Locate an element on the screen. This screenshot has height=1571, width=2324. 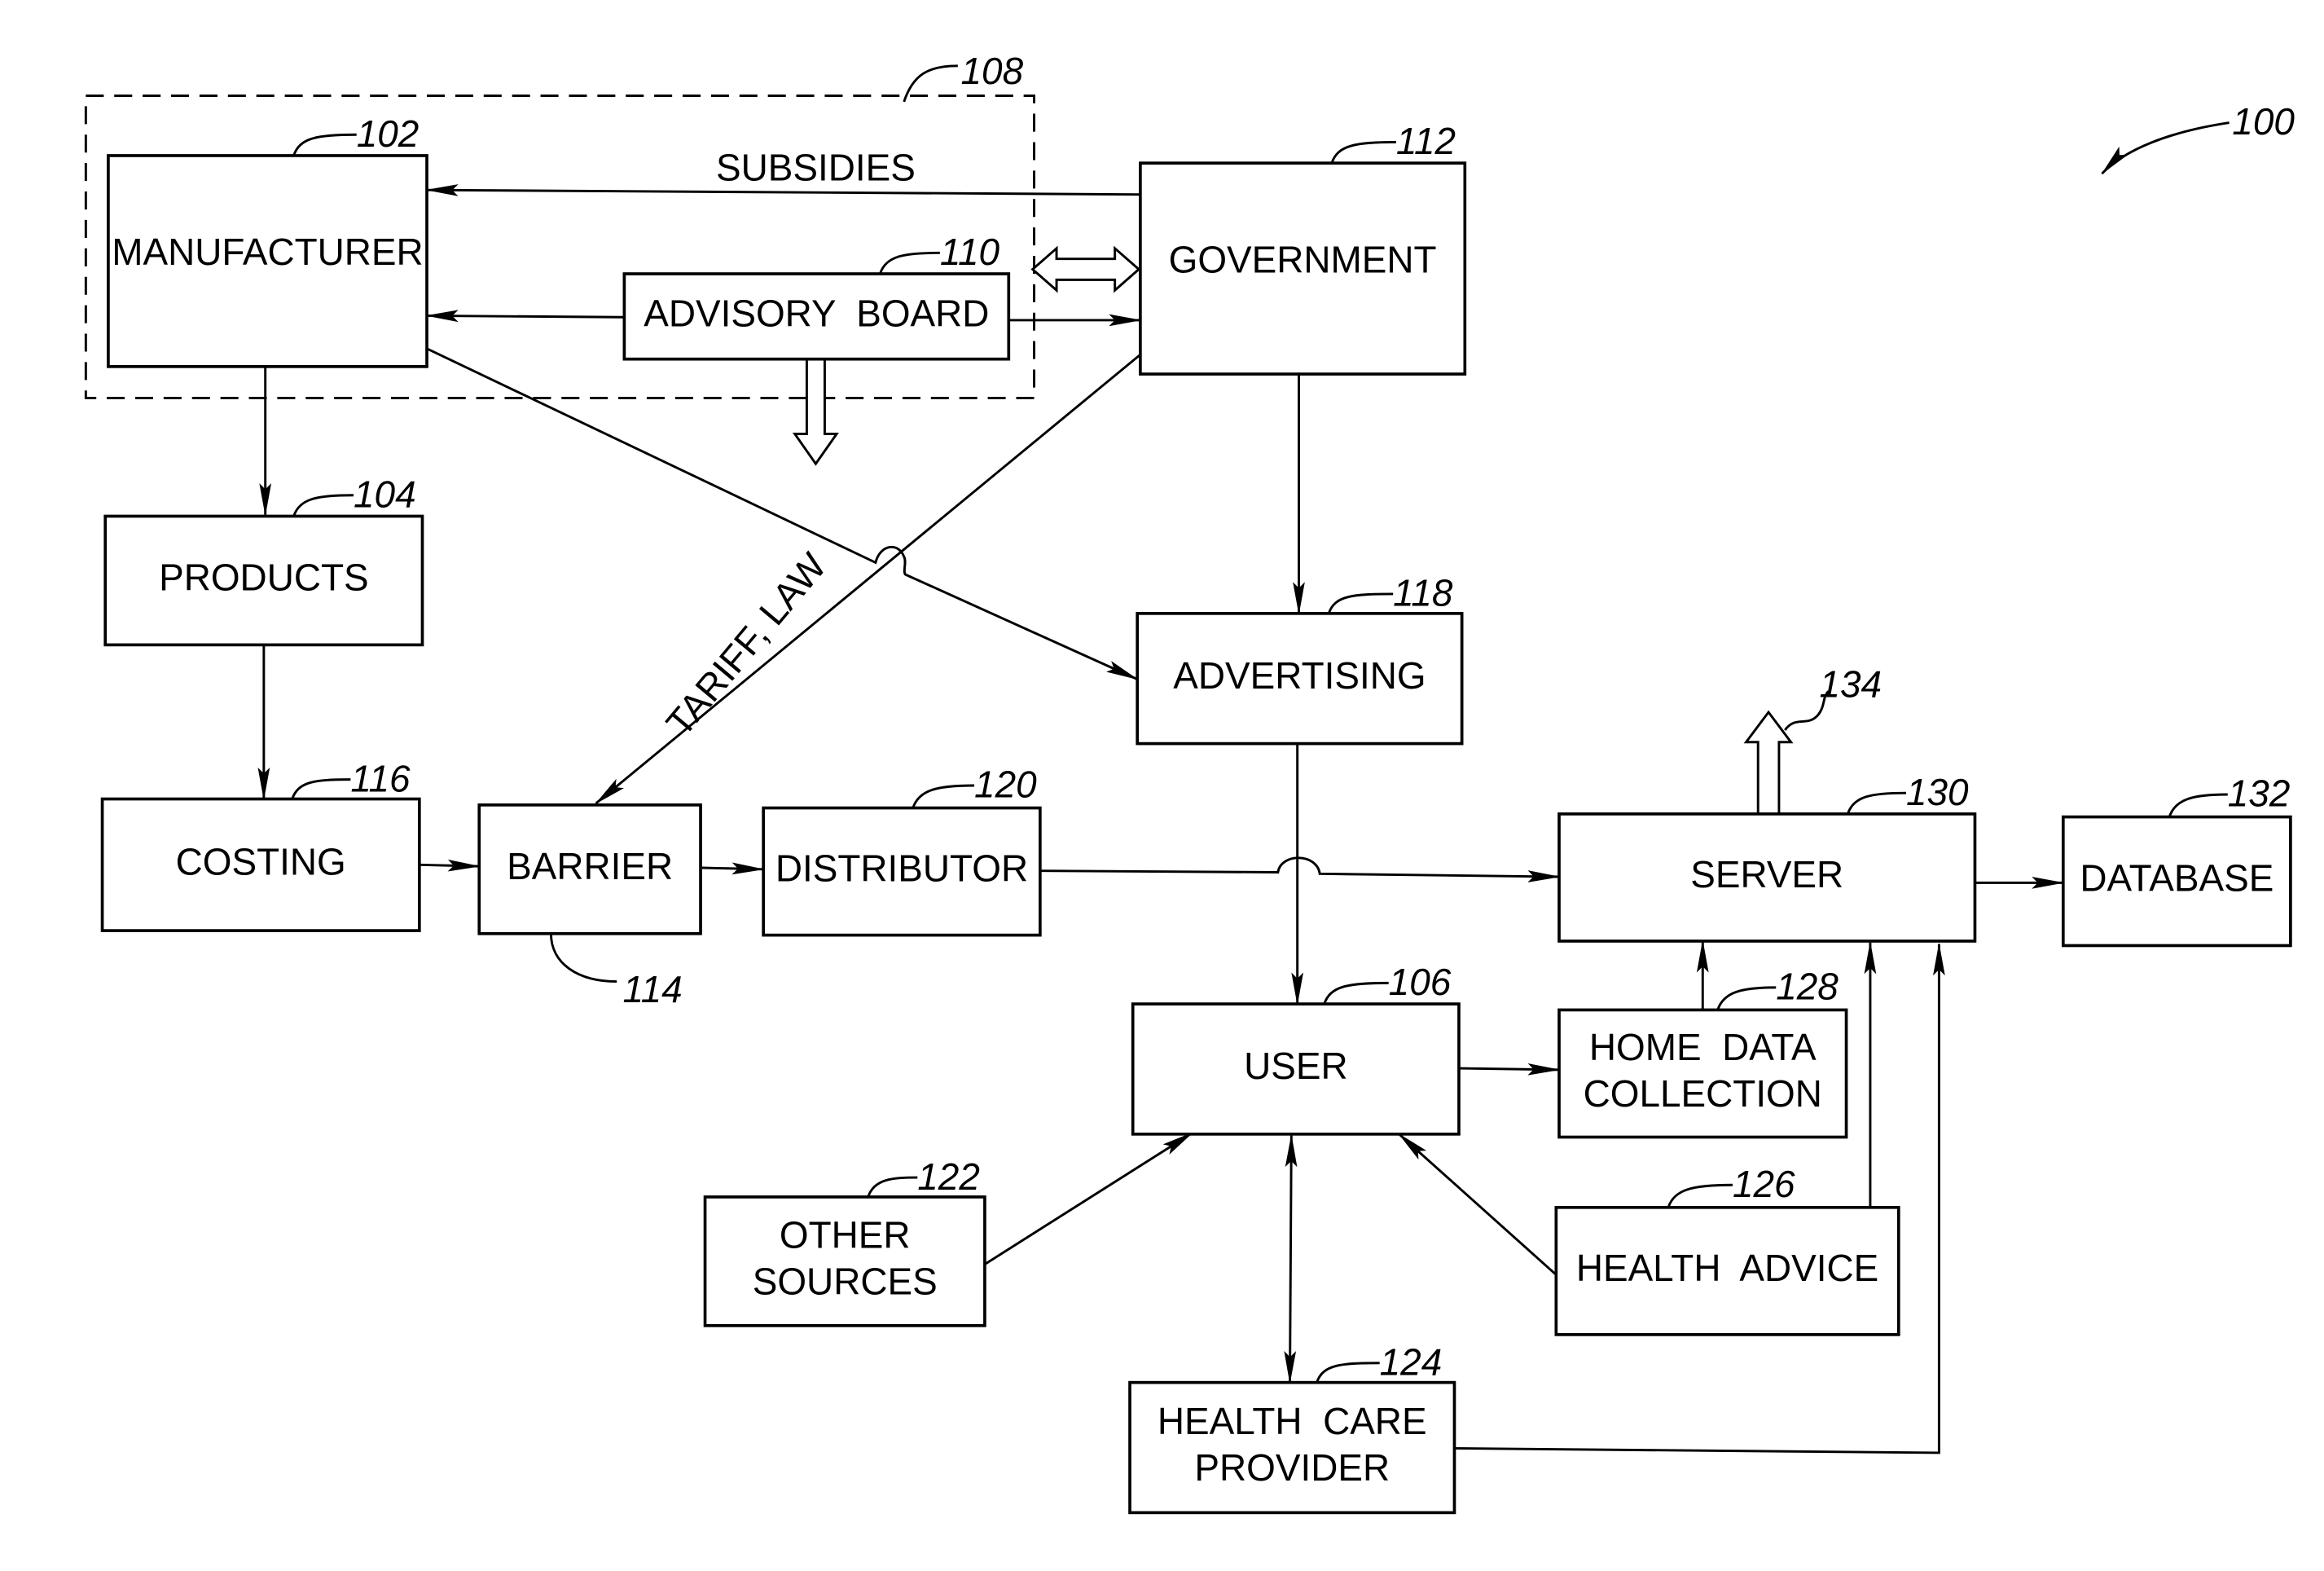
ref-label-124: 124 is located at coordinates (1411, 1362).